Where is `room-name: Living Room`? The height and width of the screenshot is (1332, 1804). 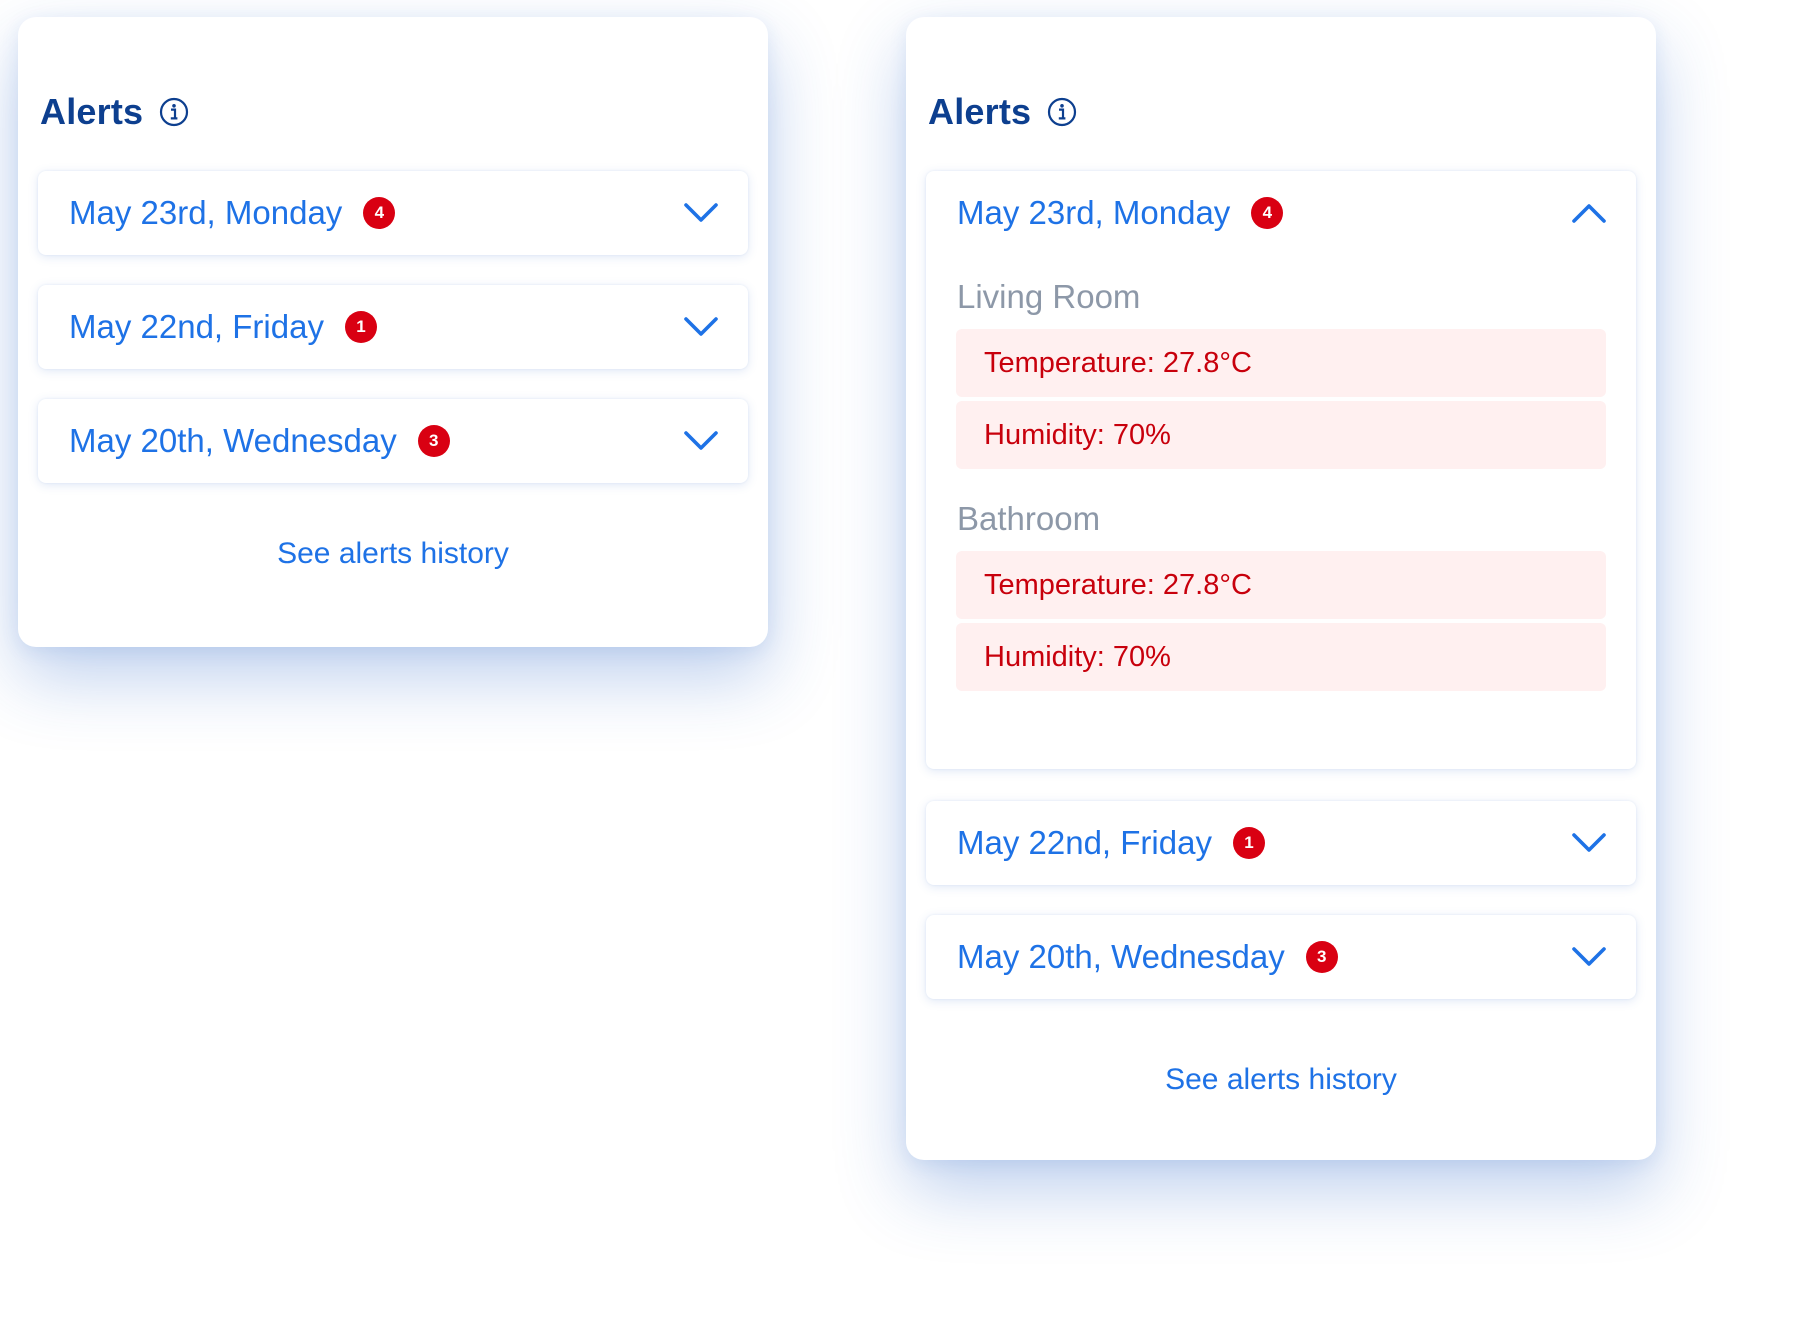
room-name: Living Room is located at coordinates (1049, 296).